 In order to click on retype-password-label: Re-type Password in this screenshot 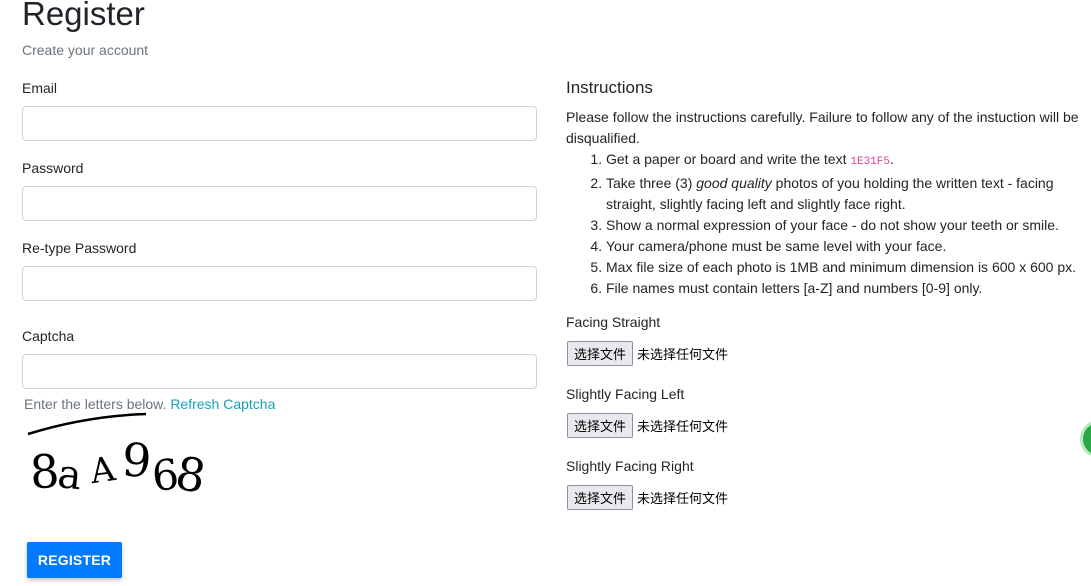, I will do `click(79, 248)`.